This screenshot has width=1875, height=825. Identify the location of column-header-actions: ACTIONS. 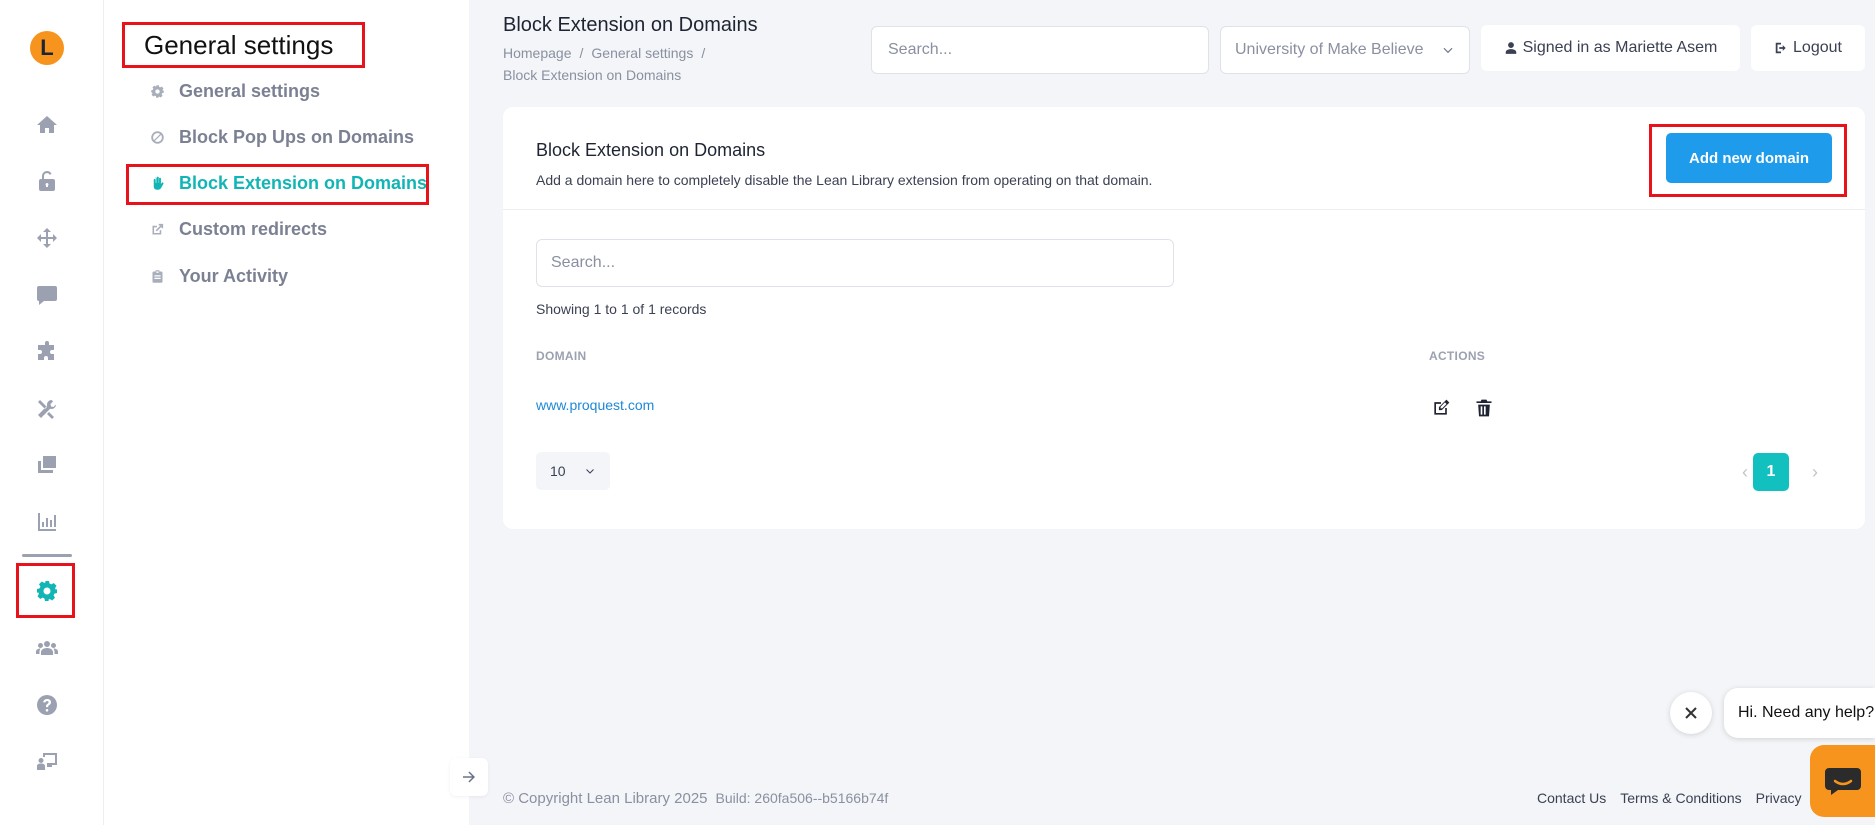
(1457, 356).